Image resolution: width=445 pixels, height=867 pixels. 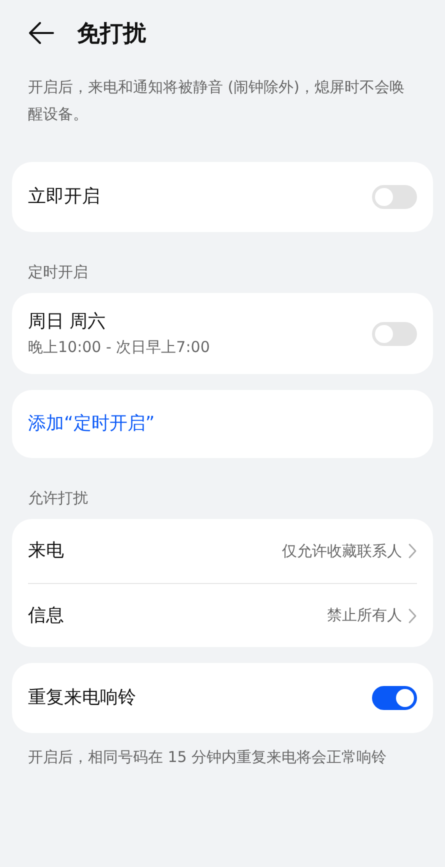 What do you see at coordinates (58, 272) in the screenshot?
I see `section-heading: 定时开启` at bounding box center [58, 272].